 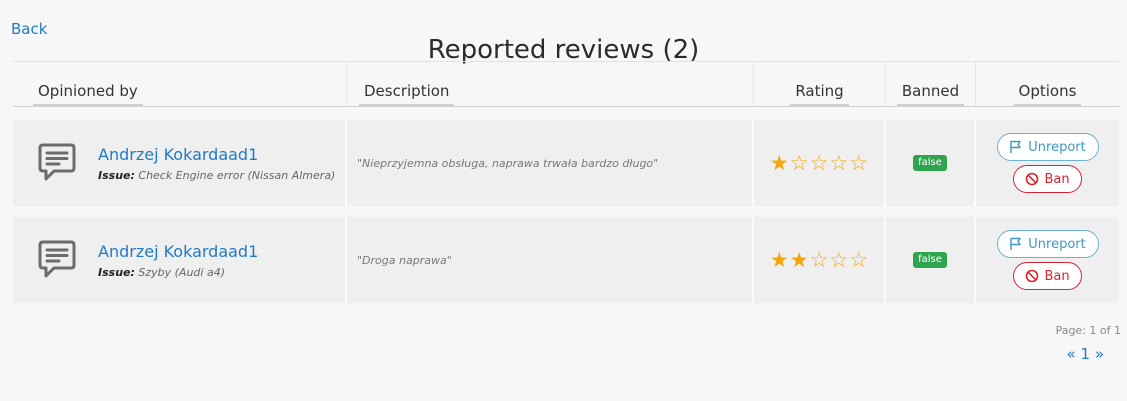 What do you see at coordinates (1099, 354) in the screenshot?
I see `next-page-link: »` at bounding box center [1099, 354].